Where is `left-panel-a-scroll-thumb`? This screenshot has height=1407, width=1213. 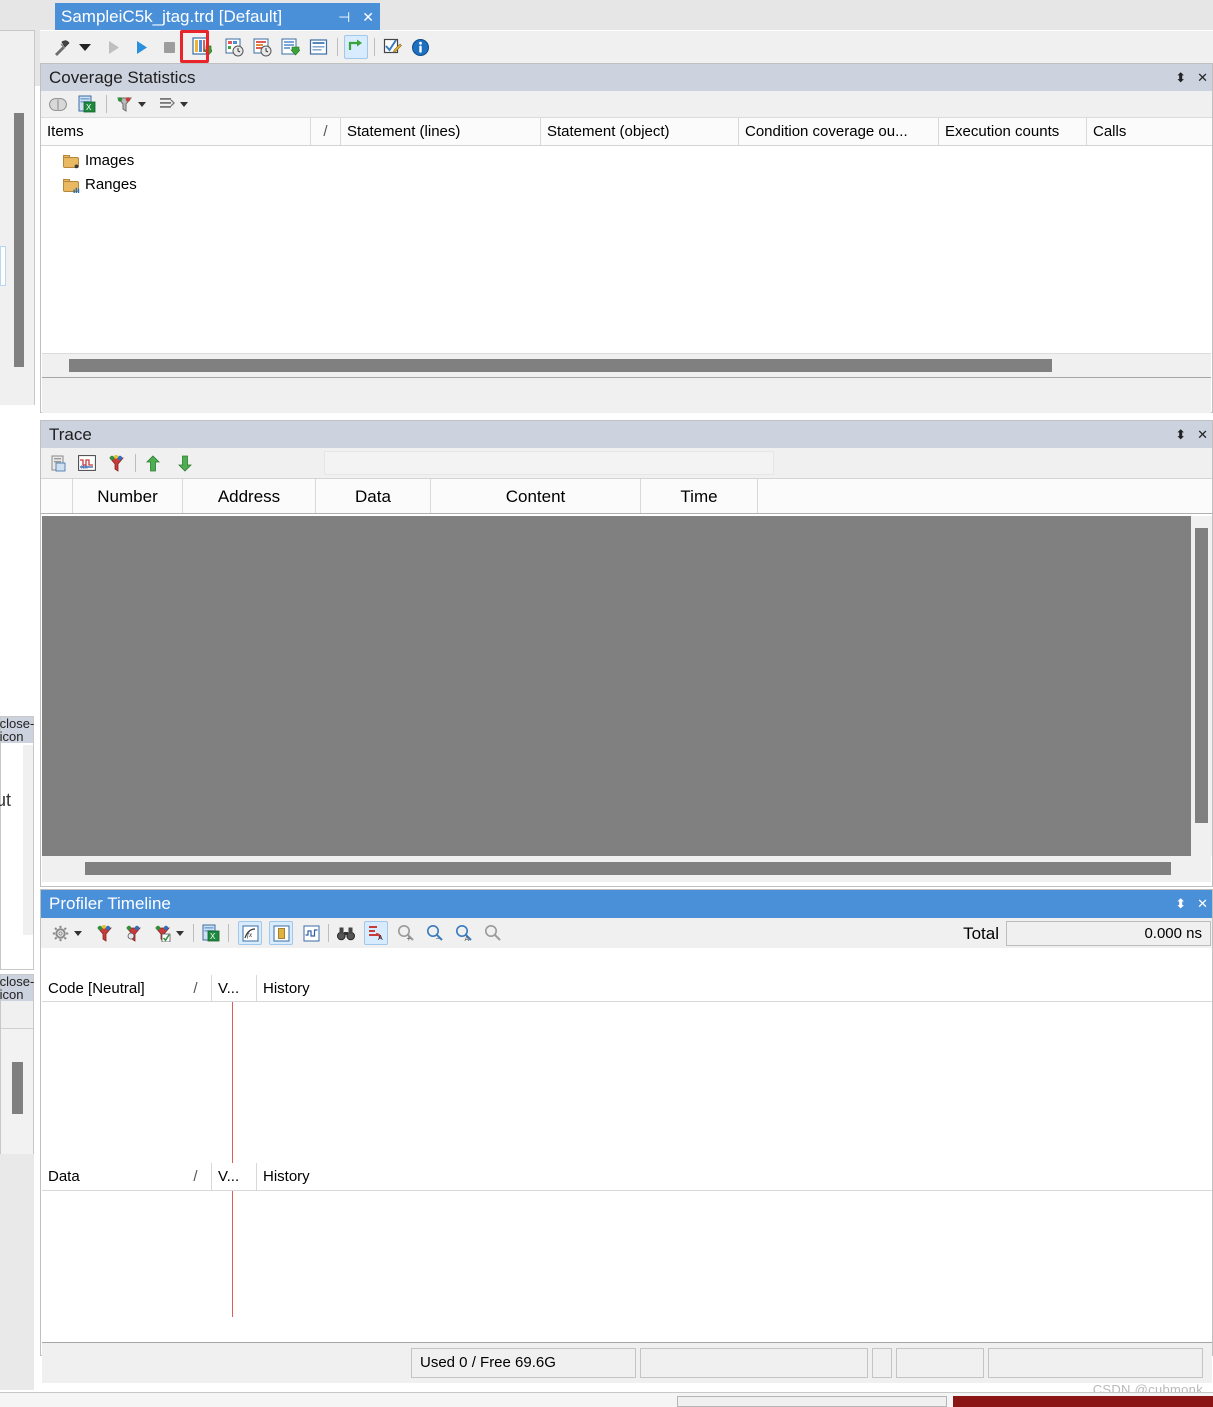 left-panel-a-scroll-thumb is located at coordinates (19, 240).